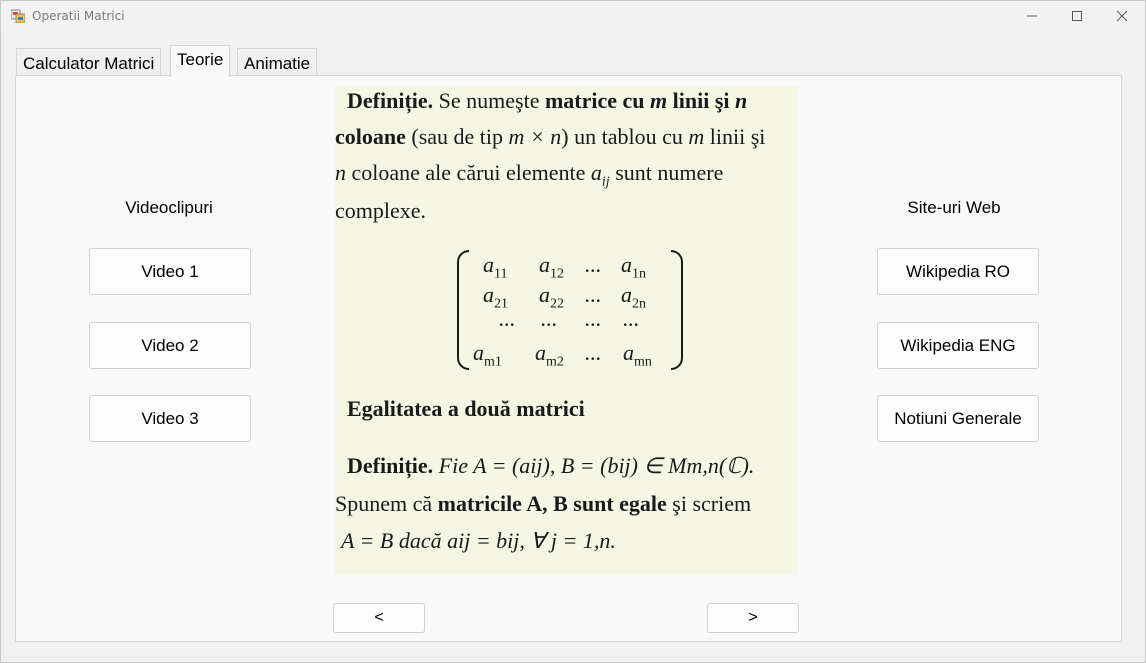 This screenshot has height=663, width=1146. I want to click on matrix-cell: am2, so click(549, 355).